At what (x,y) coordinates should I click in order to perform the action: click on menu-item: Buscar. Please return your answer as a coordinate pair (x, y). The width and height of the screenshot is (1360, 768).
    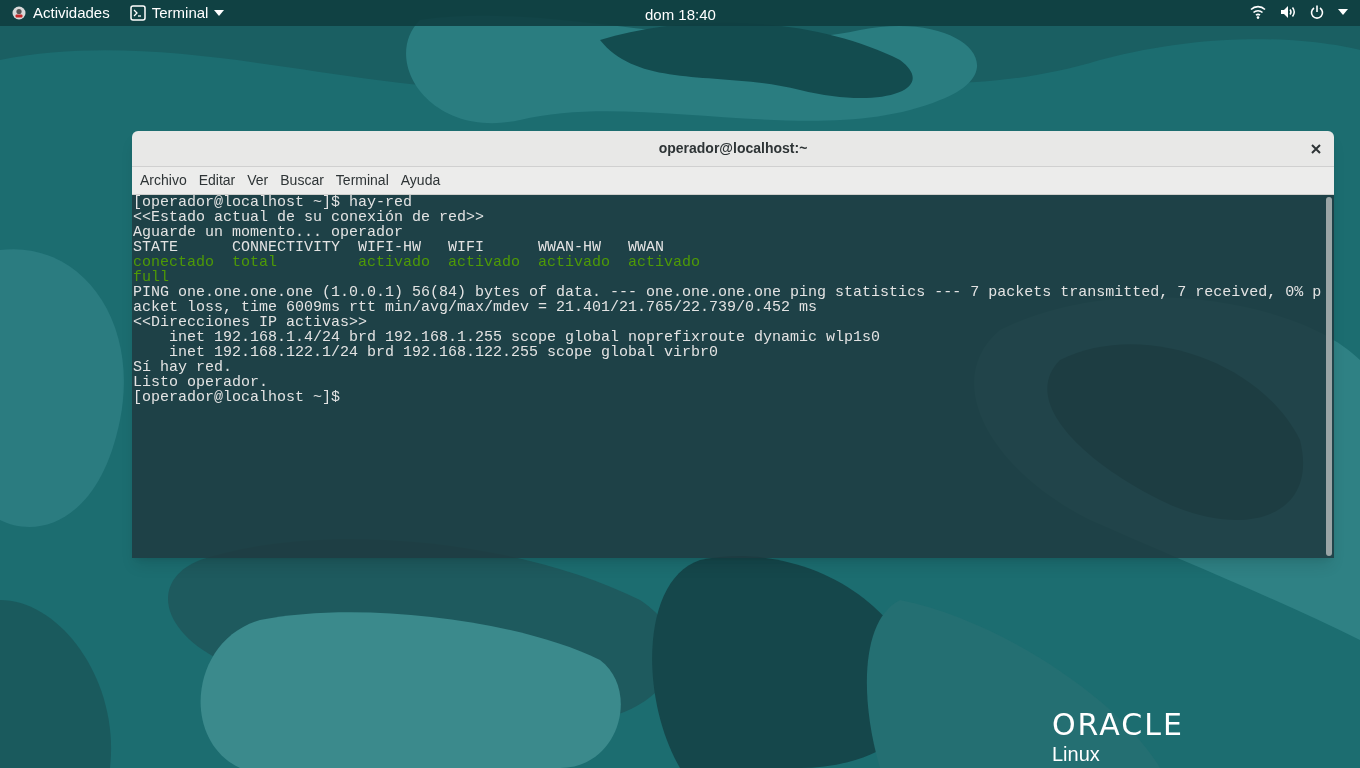
    Looking at the image, I should click on (302, 180).